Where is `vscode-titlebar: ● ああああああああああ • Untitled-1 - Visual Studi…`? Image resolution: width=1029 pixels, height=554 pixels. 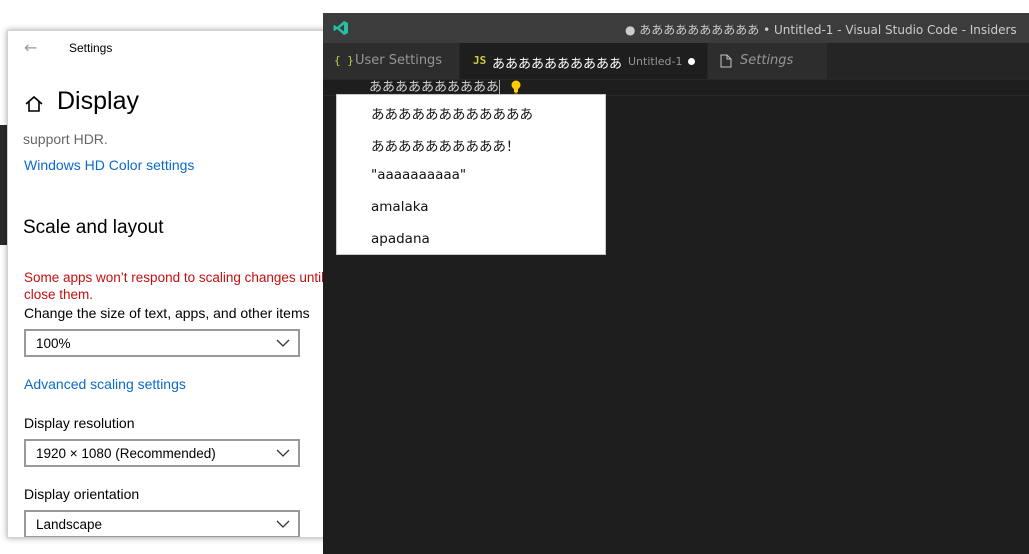
vscode-titlebar: ● ああああああああああ • Untitled-1 - Visual Studi… is located at coordinates (676, 28).